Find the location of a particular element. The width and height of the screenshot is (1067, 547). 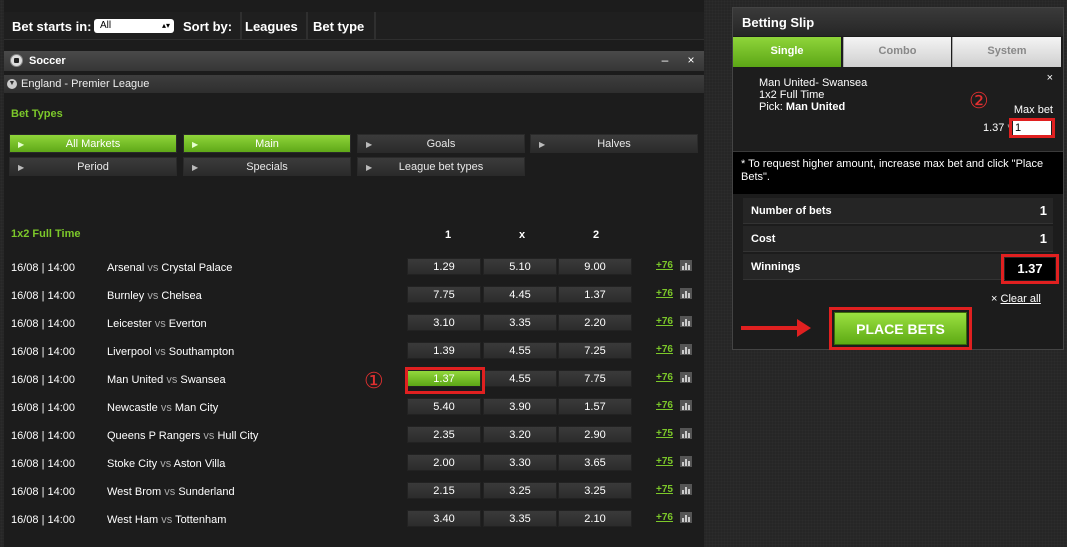

odd-home: 5.40 is located at coordinates (444, 406).